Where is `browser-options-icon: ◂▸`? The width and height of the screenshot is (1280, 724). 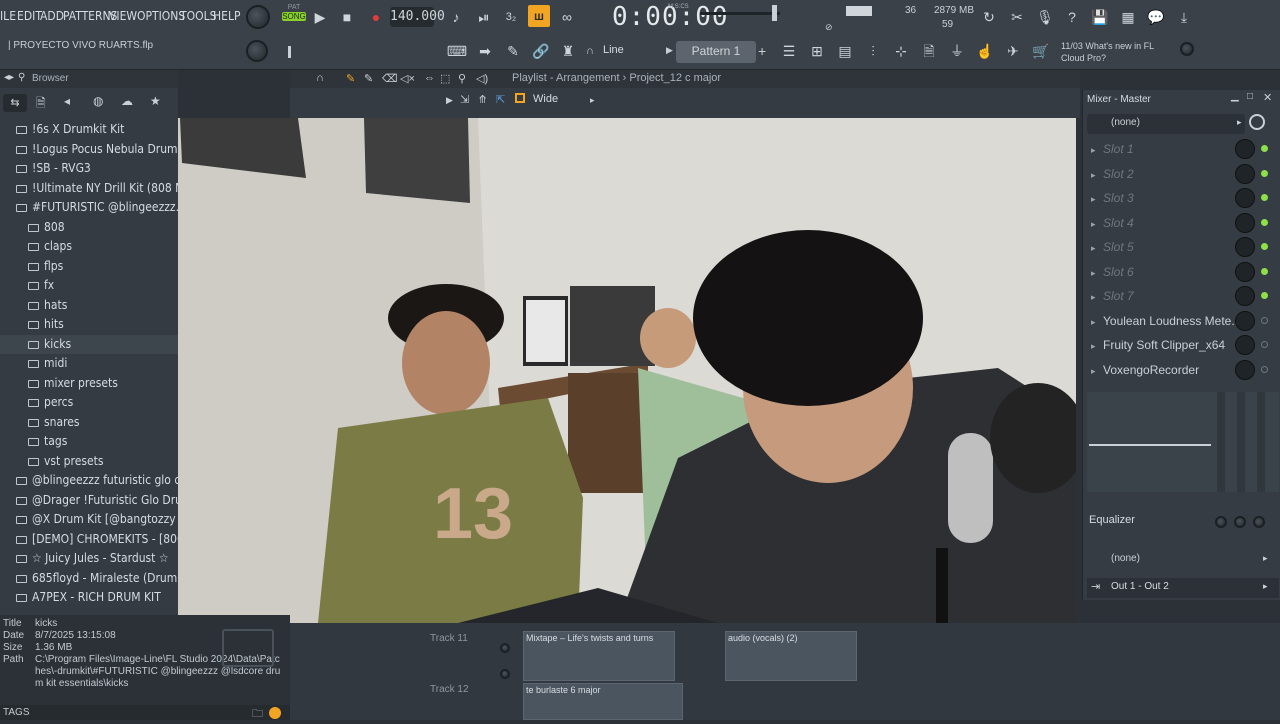
browser-options-icon: ◂▸ is located at coordinates (9, 77).